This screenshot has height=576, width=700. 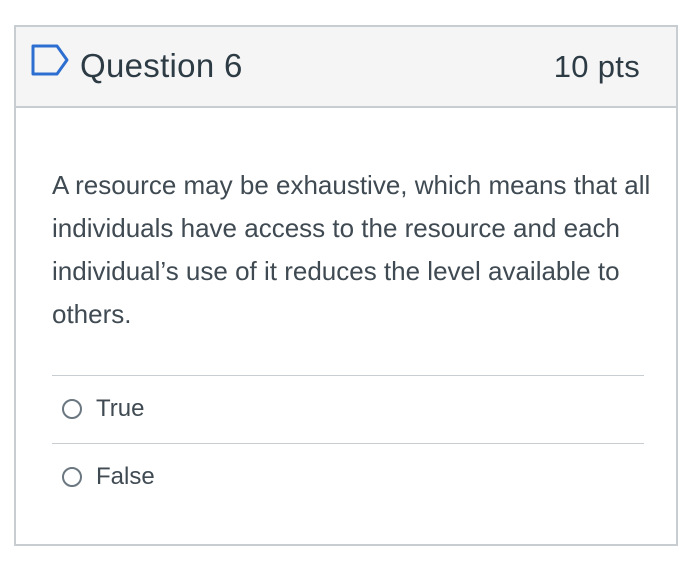 What do you see at coordinates (348, 409) in the screenshot?
I see `answer-option-true: True` at bounding box center [348, 409].